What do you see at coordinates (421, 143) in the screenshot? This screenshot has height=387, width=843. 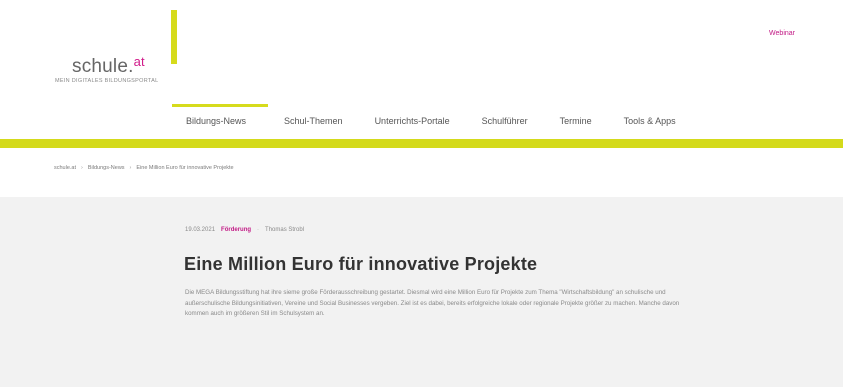 I see `nav-accent-band` at bounding box center [421, 143].